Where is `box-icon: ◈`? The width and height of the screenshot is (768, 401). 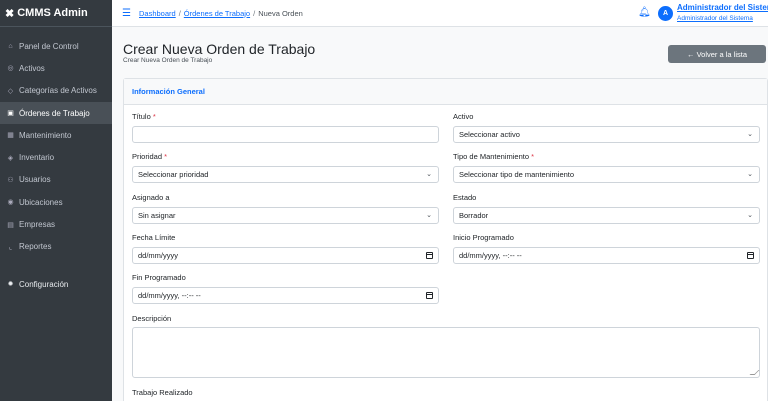
box-icon: ◈ is located at coordinates (10, 158).